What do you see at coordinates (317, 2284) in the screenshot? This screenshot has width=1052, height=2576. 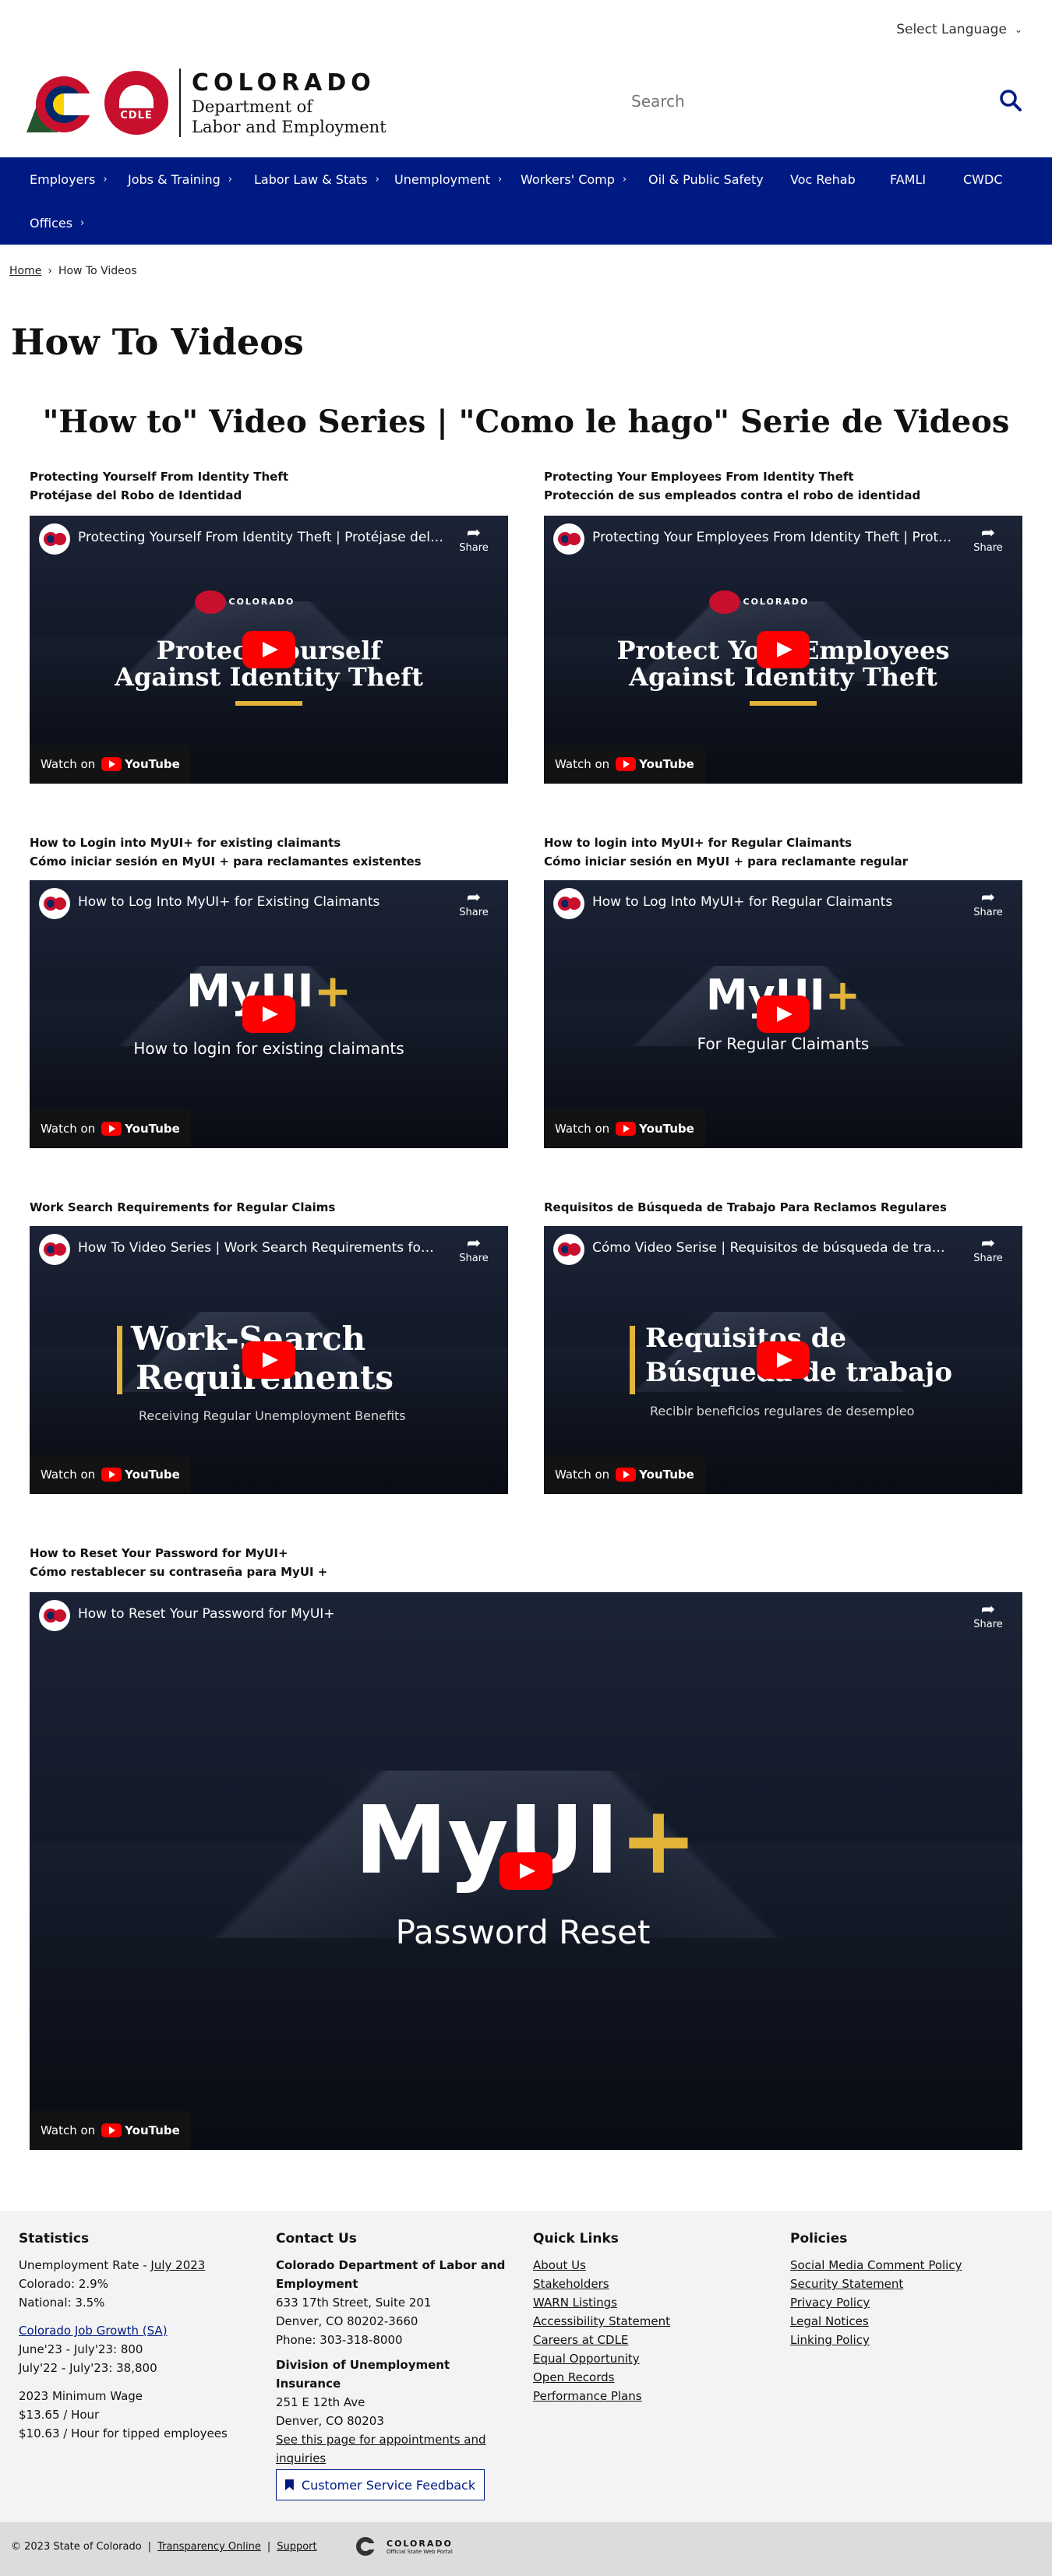 I see `contact-org-2: Employment` at bounding box center [317, 2284].